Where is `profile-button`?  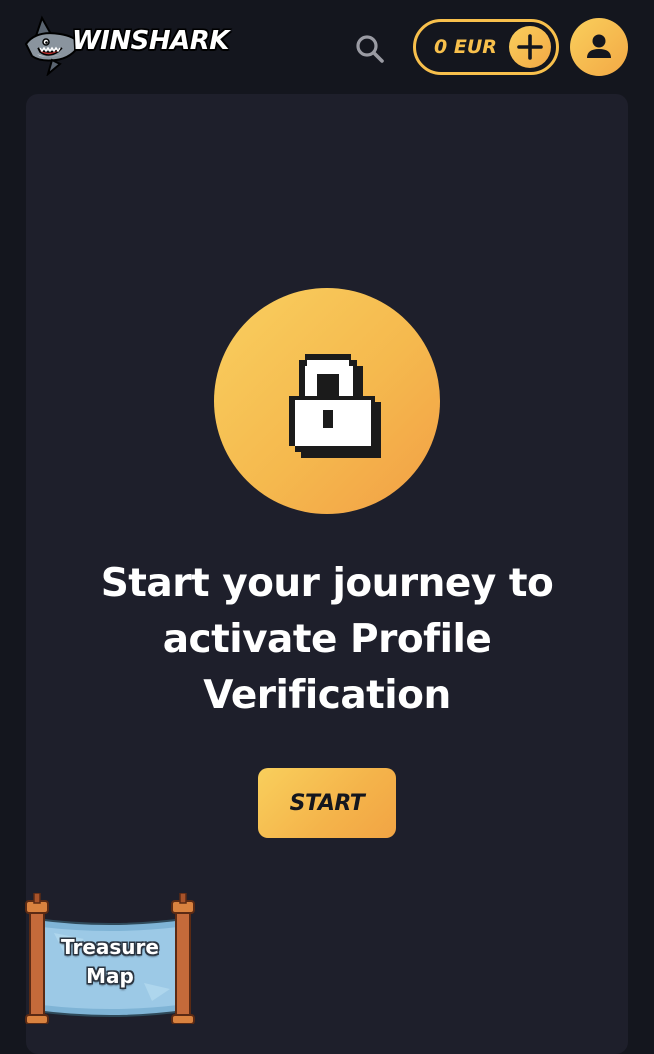 profile-button is located at coordinates (599, 47).